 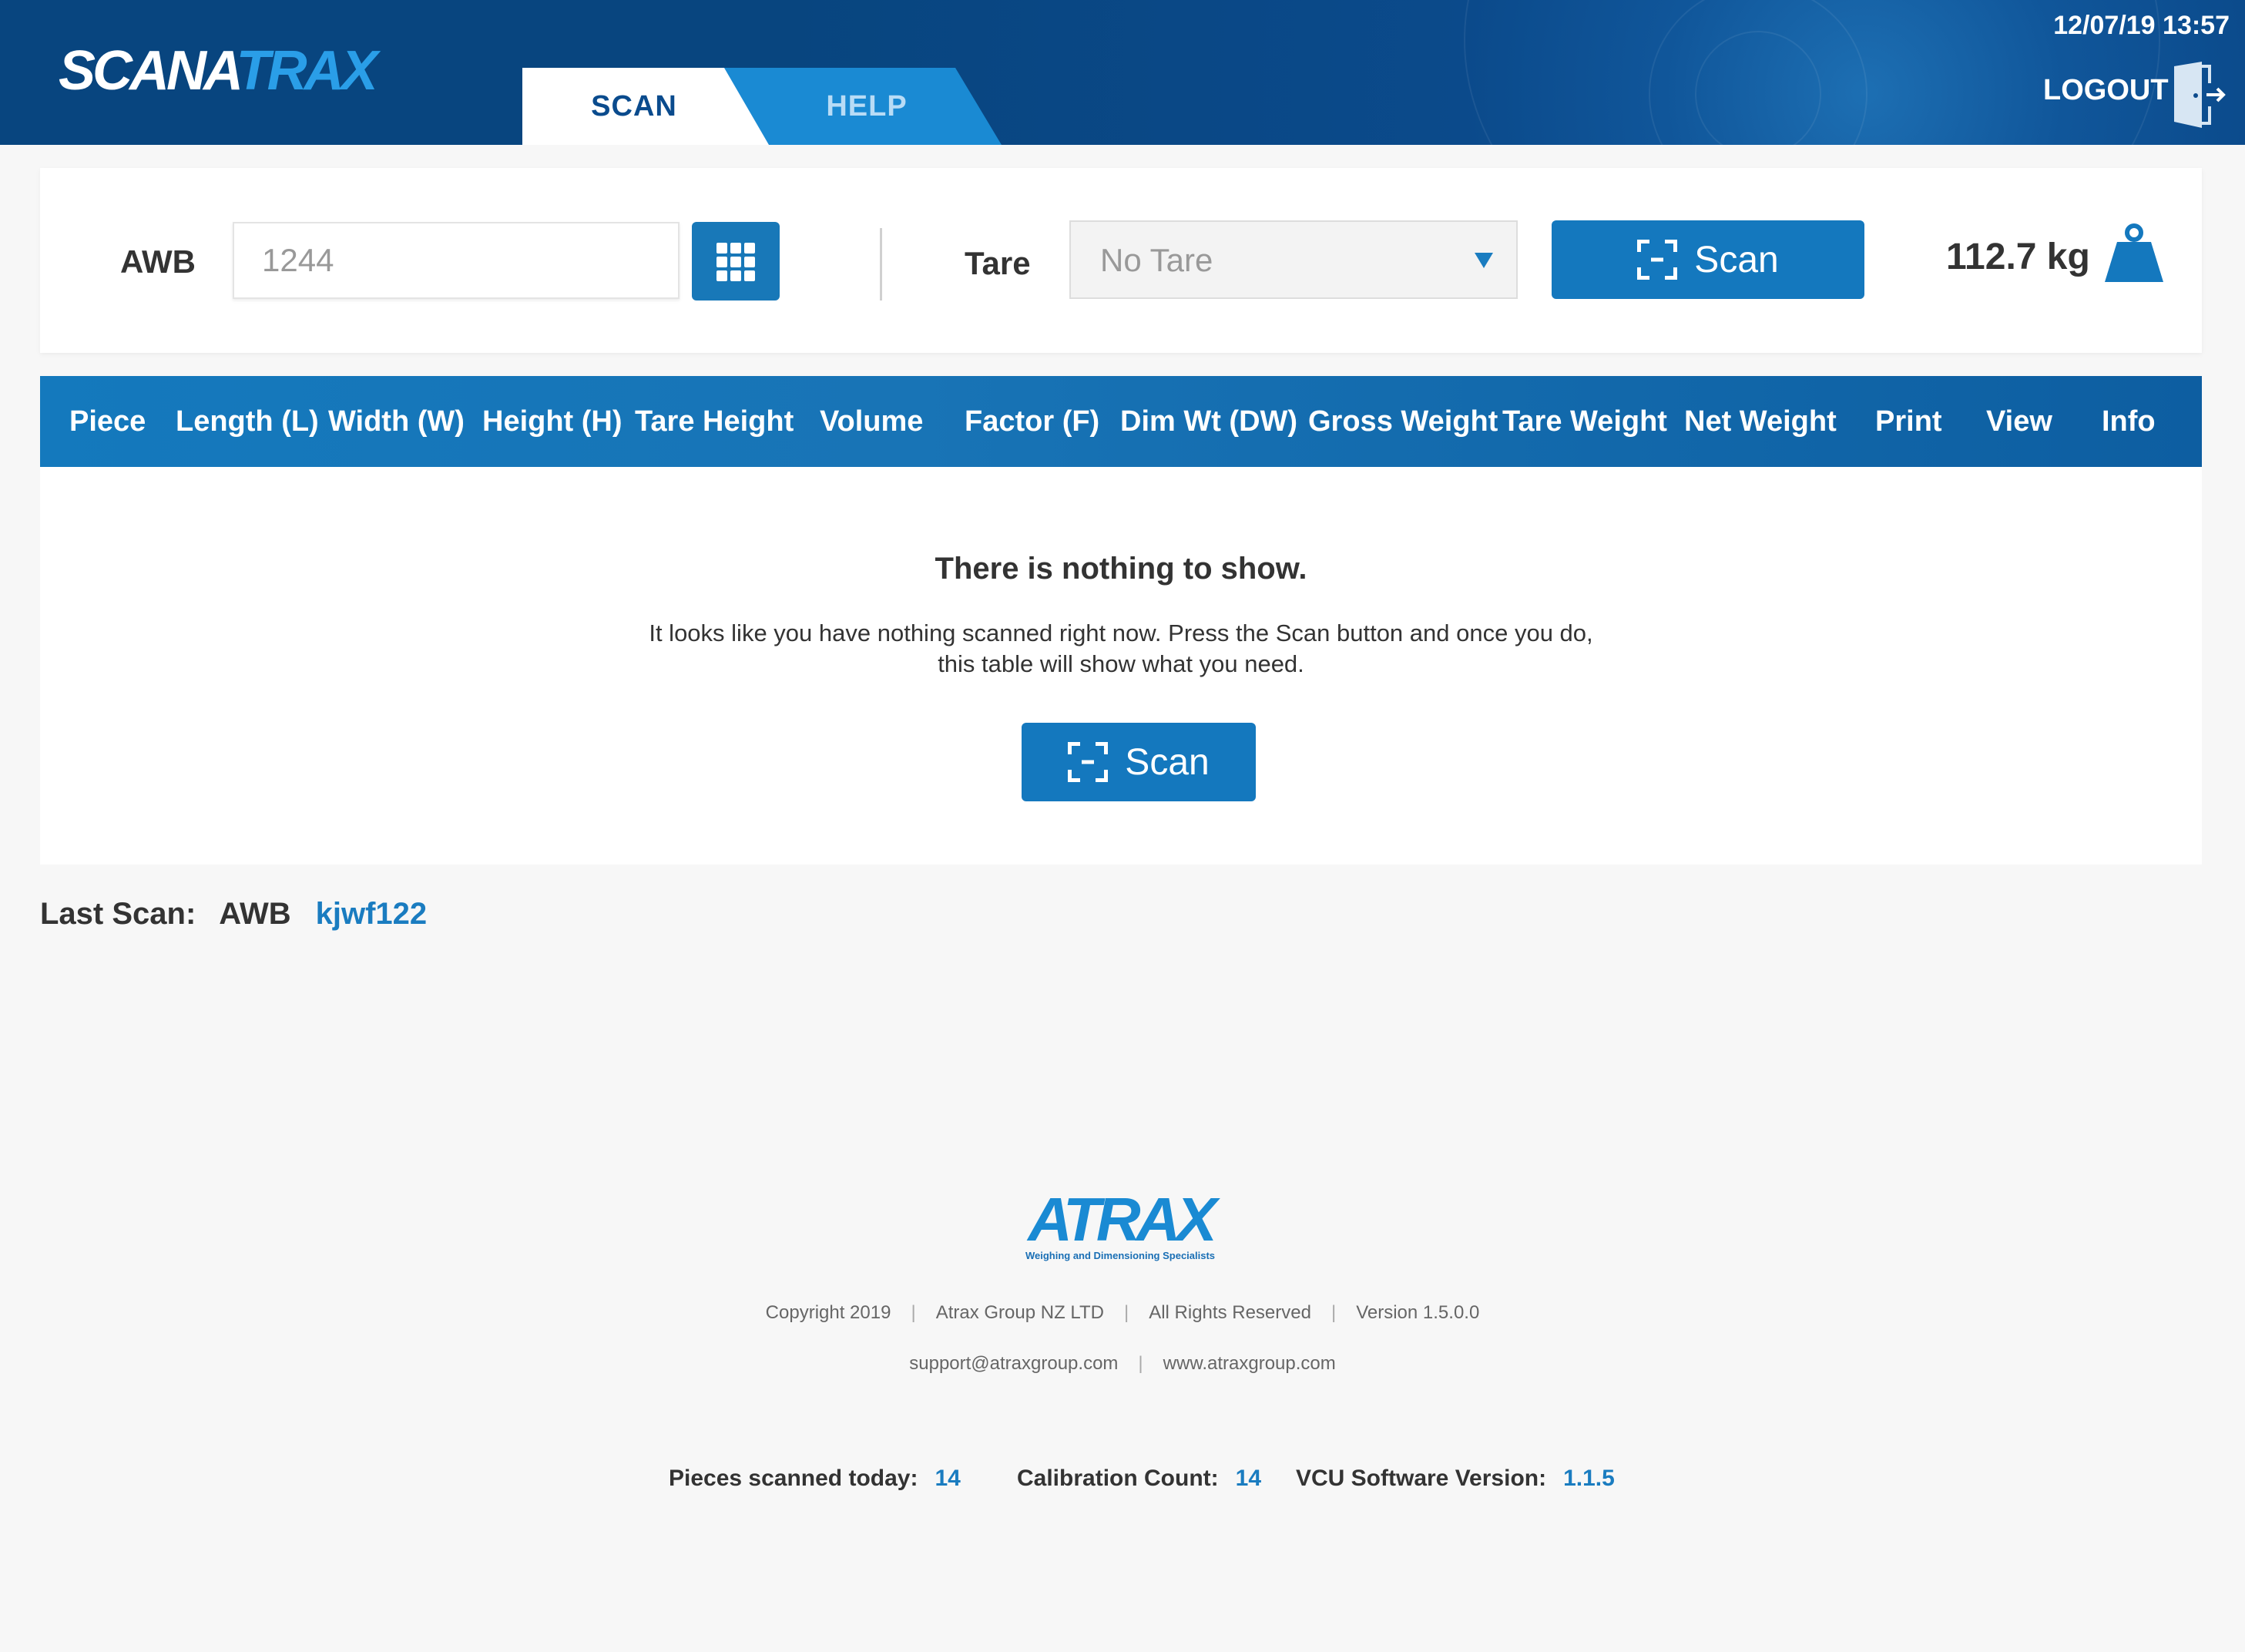 What do you see at coordinates (881, 264) in the screenshot?
I see `toolbar-divider` at bounding box center [881, 264].